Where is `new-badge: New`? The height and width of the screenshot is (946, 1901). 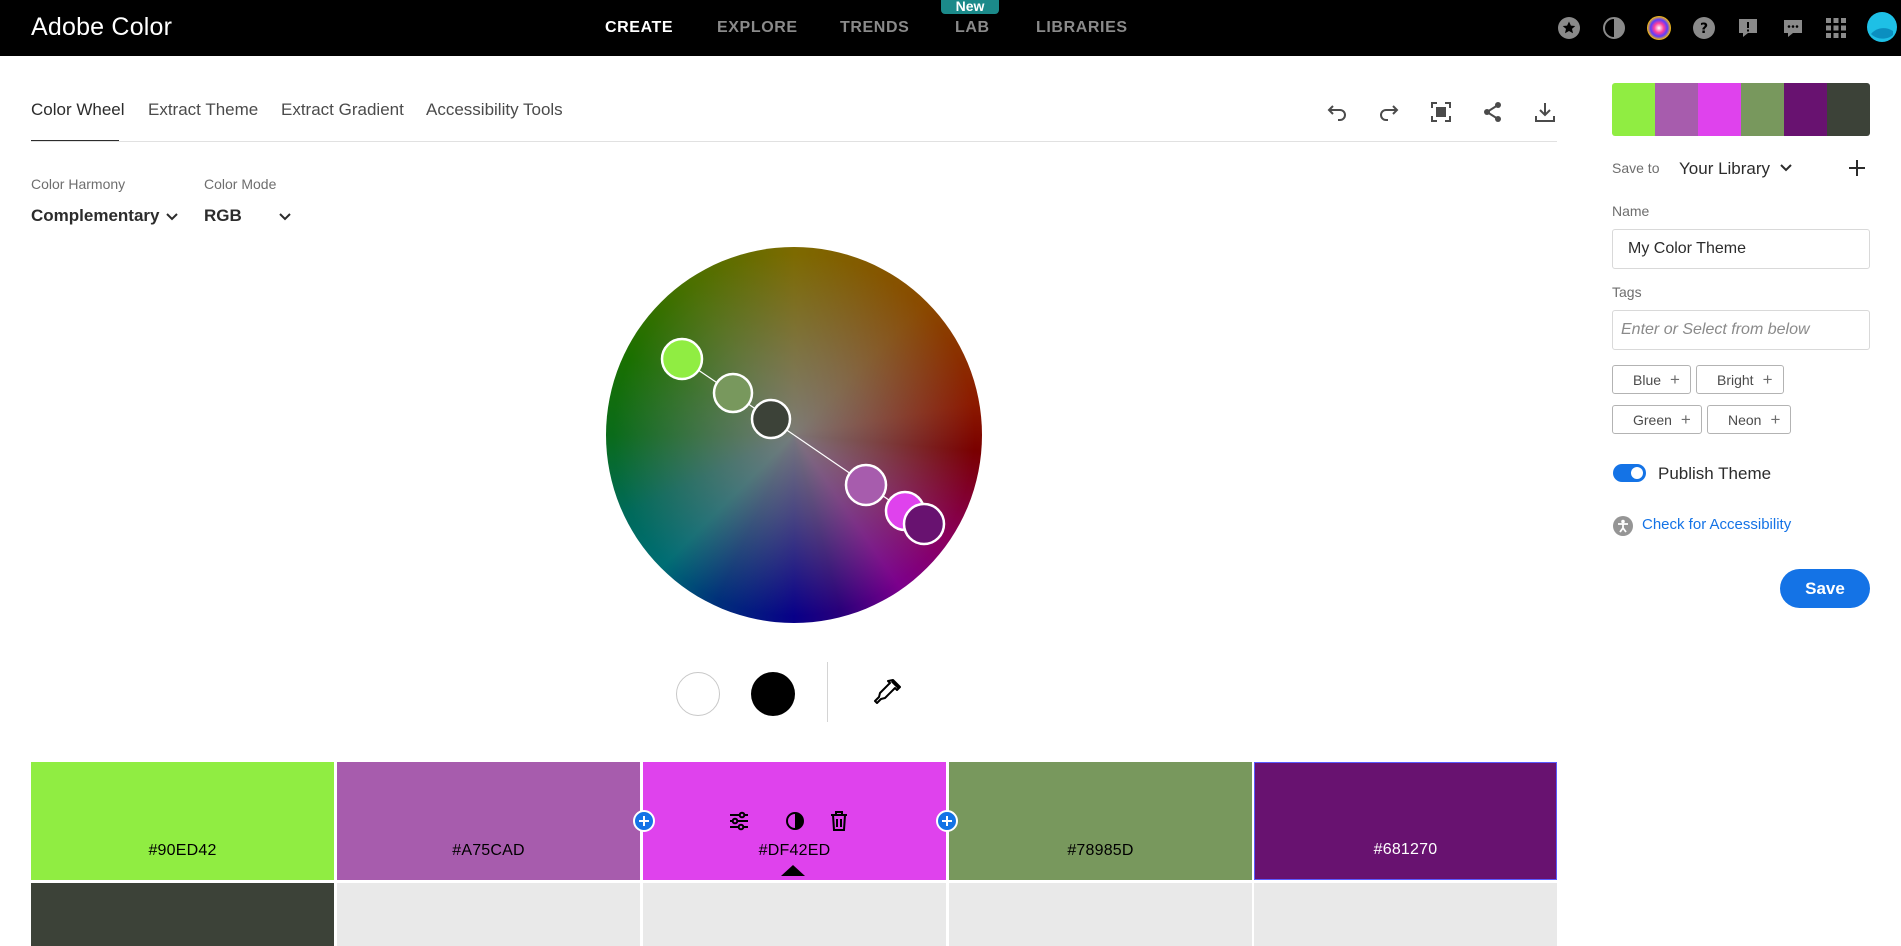 new-badge: New is located at coordinates (970, 7).